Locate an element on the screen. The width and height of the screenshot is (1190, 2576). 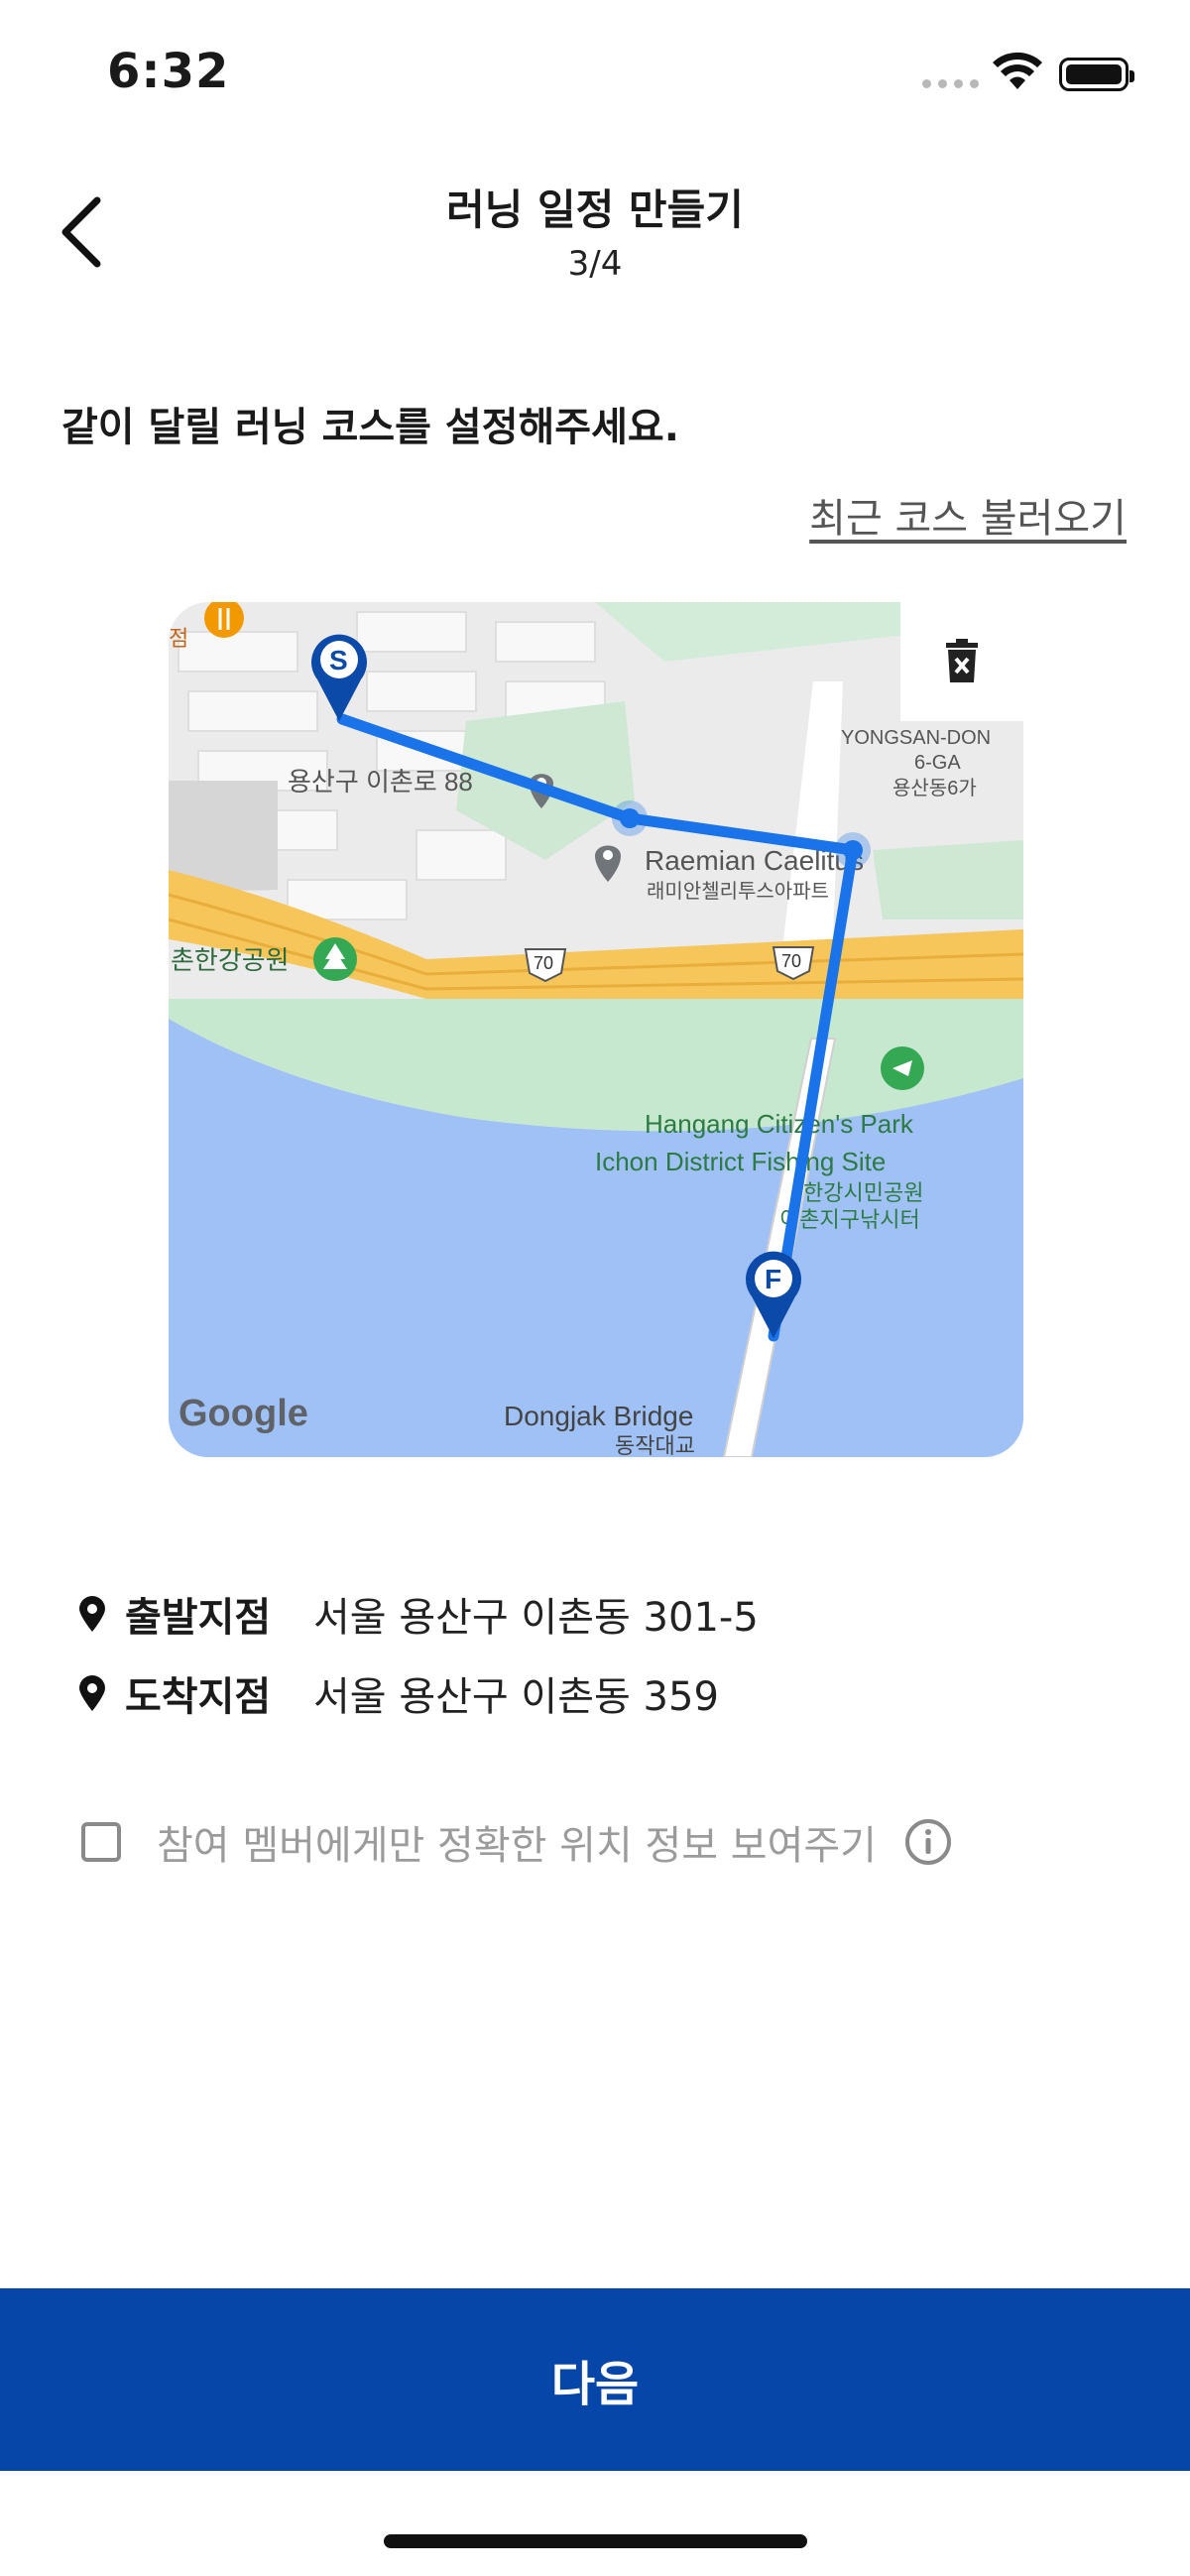
section-heading: 같이 달릴 러닝 코스를 설정해주세요. is located at coordinates (370, 427).